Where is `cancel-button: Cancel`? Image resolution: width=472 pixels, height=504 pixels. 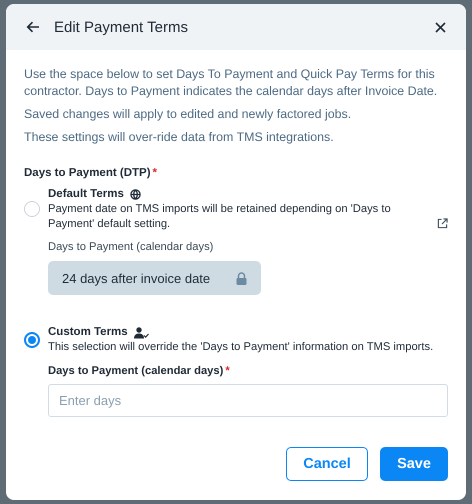
cancel-button: Cancel is located at coordinates (327, 463).